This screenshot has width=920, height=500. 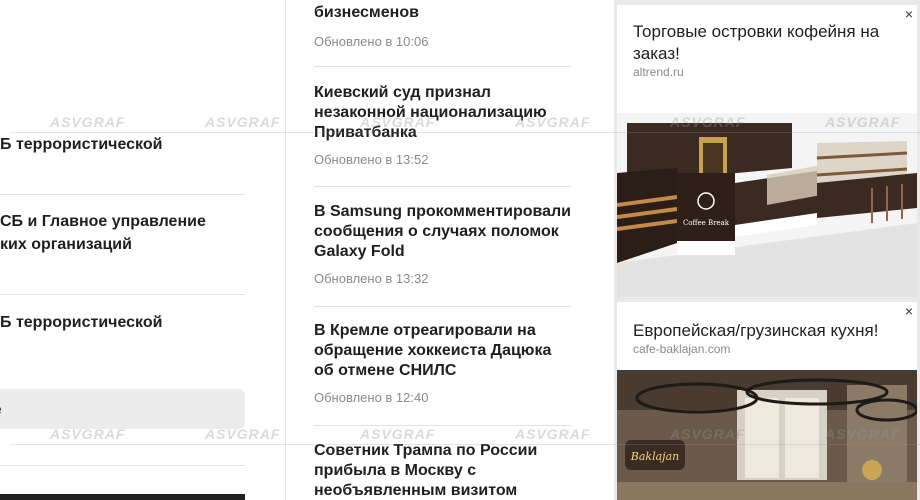 I want to click on ad-title: Европейская/грузинская кухня!, so click(x=768, y=331).